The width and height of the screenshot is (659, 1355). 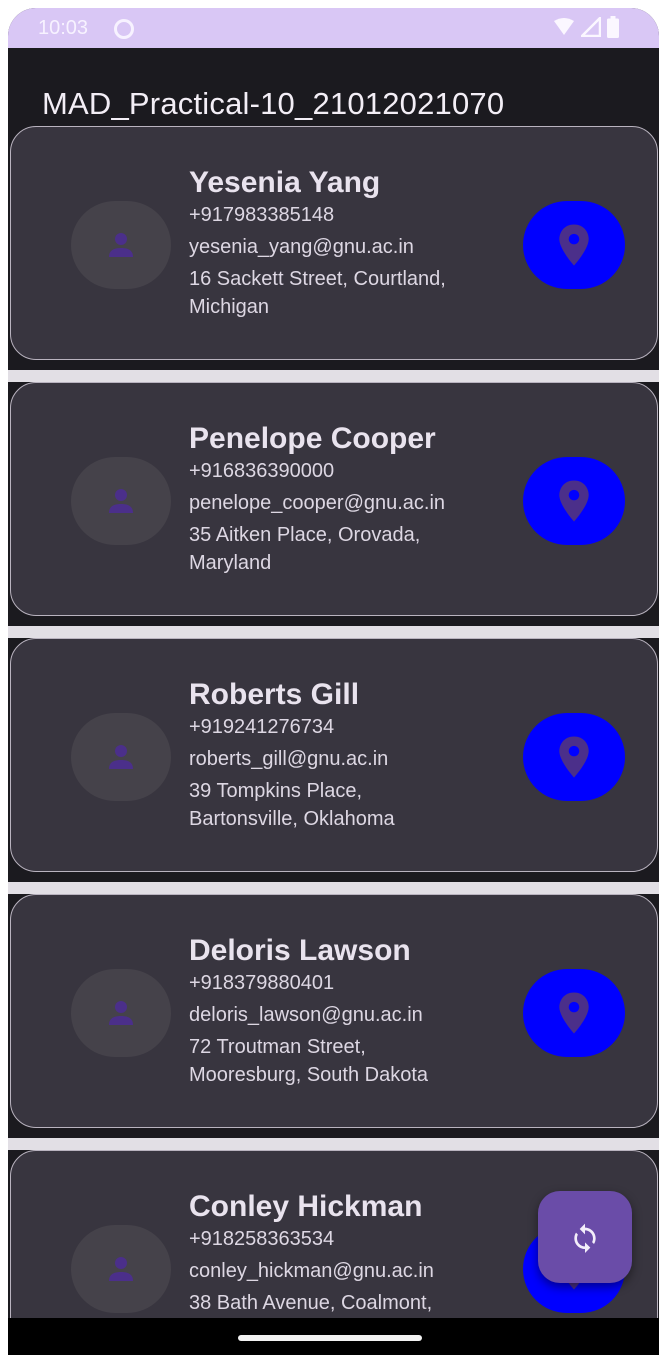 I want to click on address-line-1: 72 Troutman Street,, so click(x=277, y=1047).